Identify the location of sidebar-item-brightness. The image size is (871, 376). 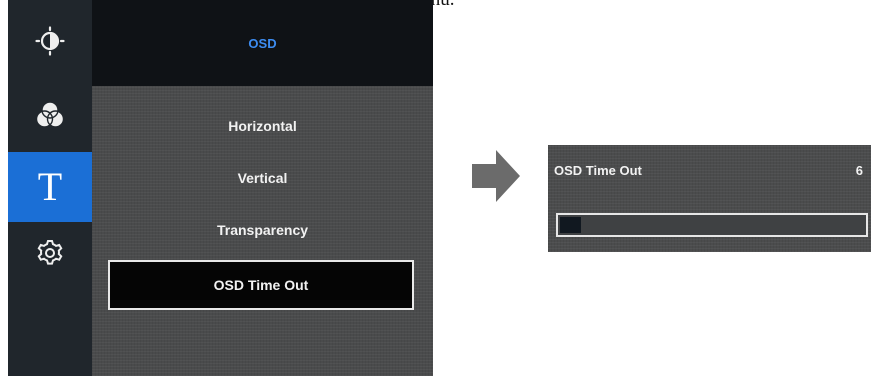
(50, 41).